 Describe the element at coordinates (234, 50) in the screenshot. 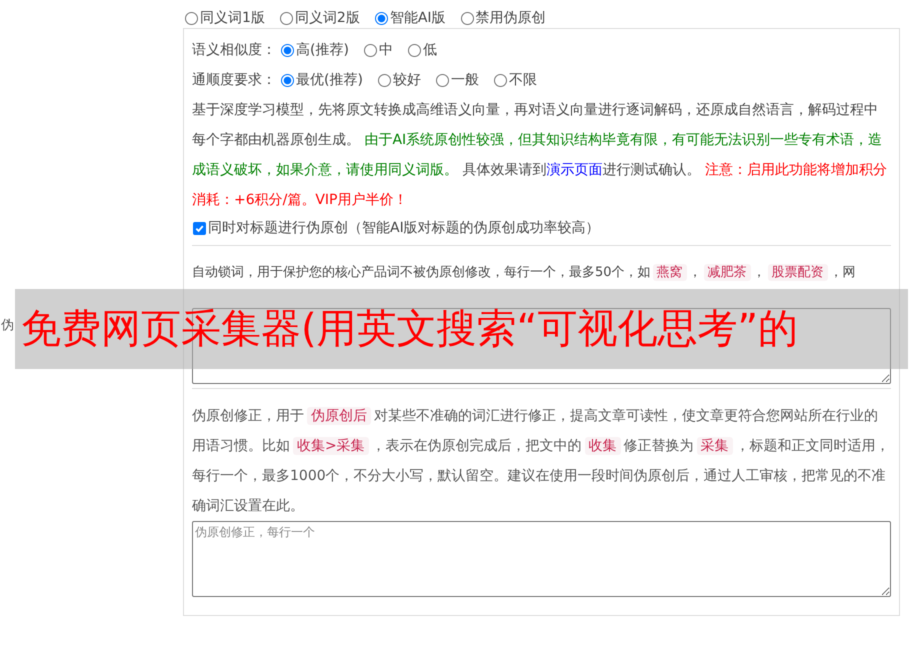

I see `option-label: 语义相似度：` at that location.